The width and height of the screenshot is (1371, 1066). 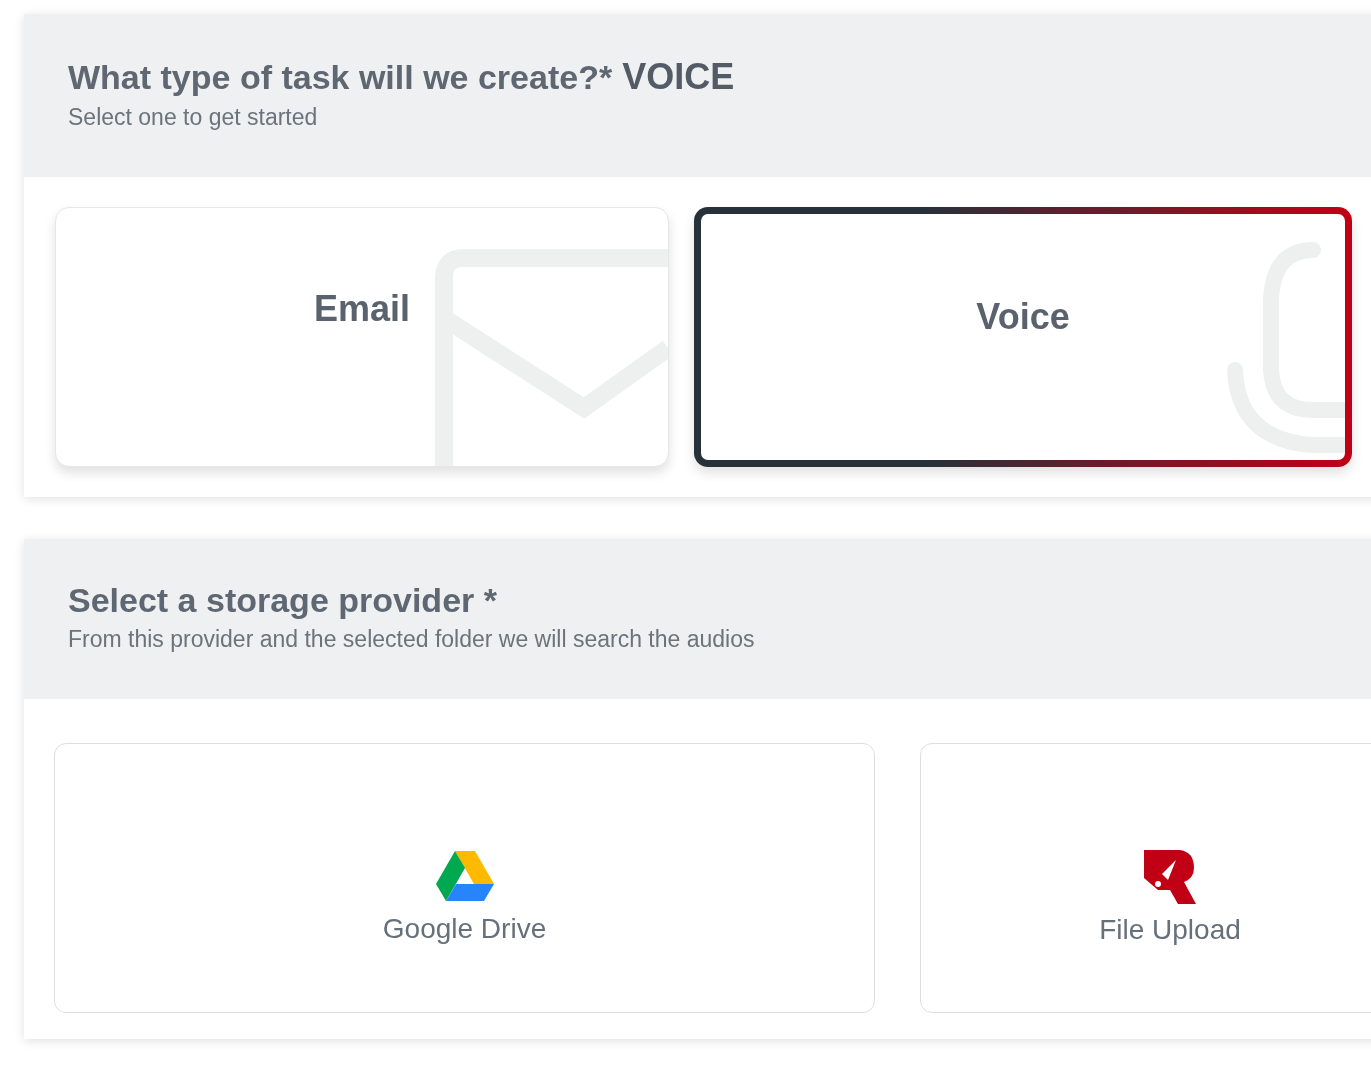 What do you see at coordinates (678, 77) in the screenshot?
I see `selected-task-type: VOICE` at bounding box center [678, 77].